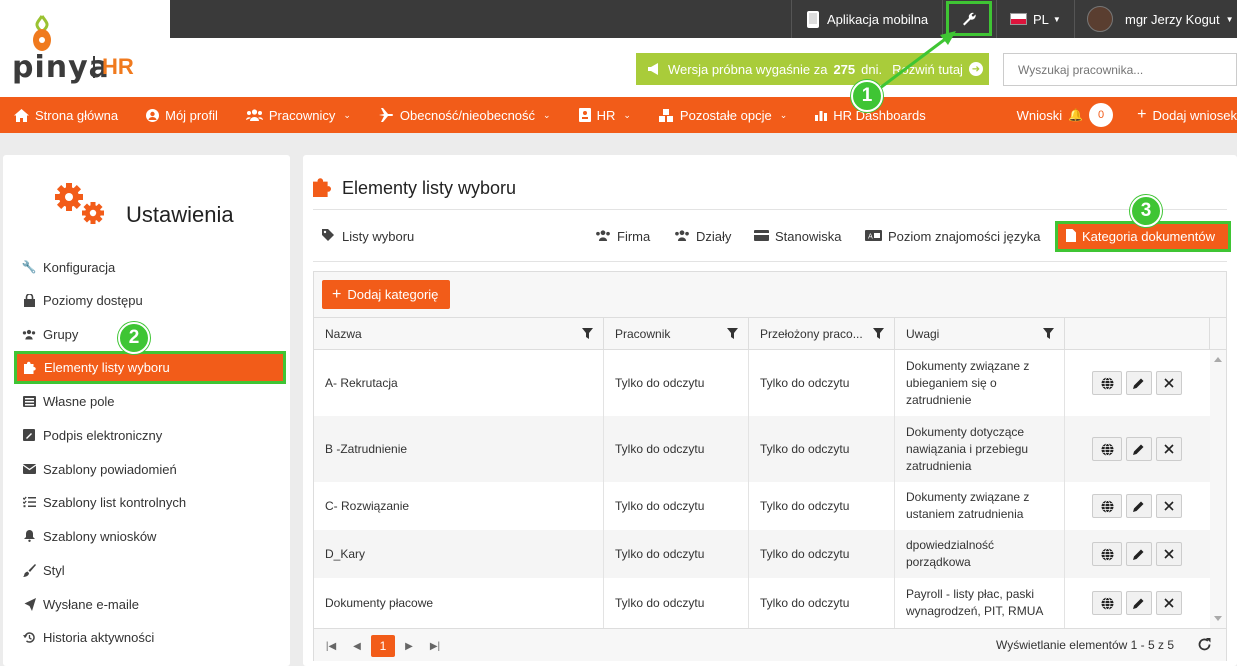 The image size is (1237, 666). What do you see at coordinates (99, 637) in the screenshot?
I see `sidebar-item-label: Historia aktywności` at bounding box center [99, 637].